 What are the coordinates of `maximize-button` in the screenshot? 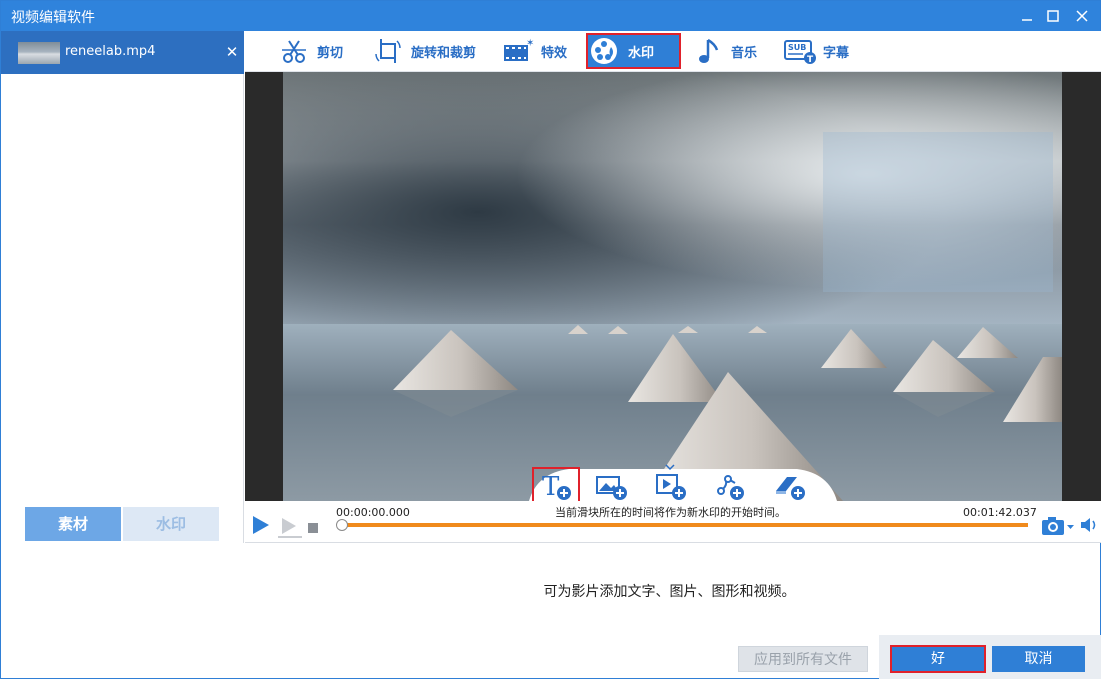 It's located at (1053, 16).